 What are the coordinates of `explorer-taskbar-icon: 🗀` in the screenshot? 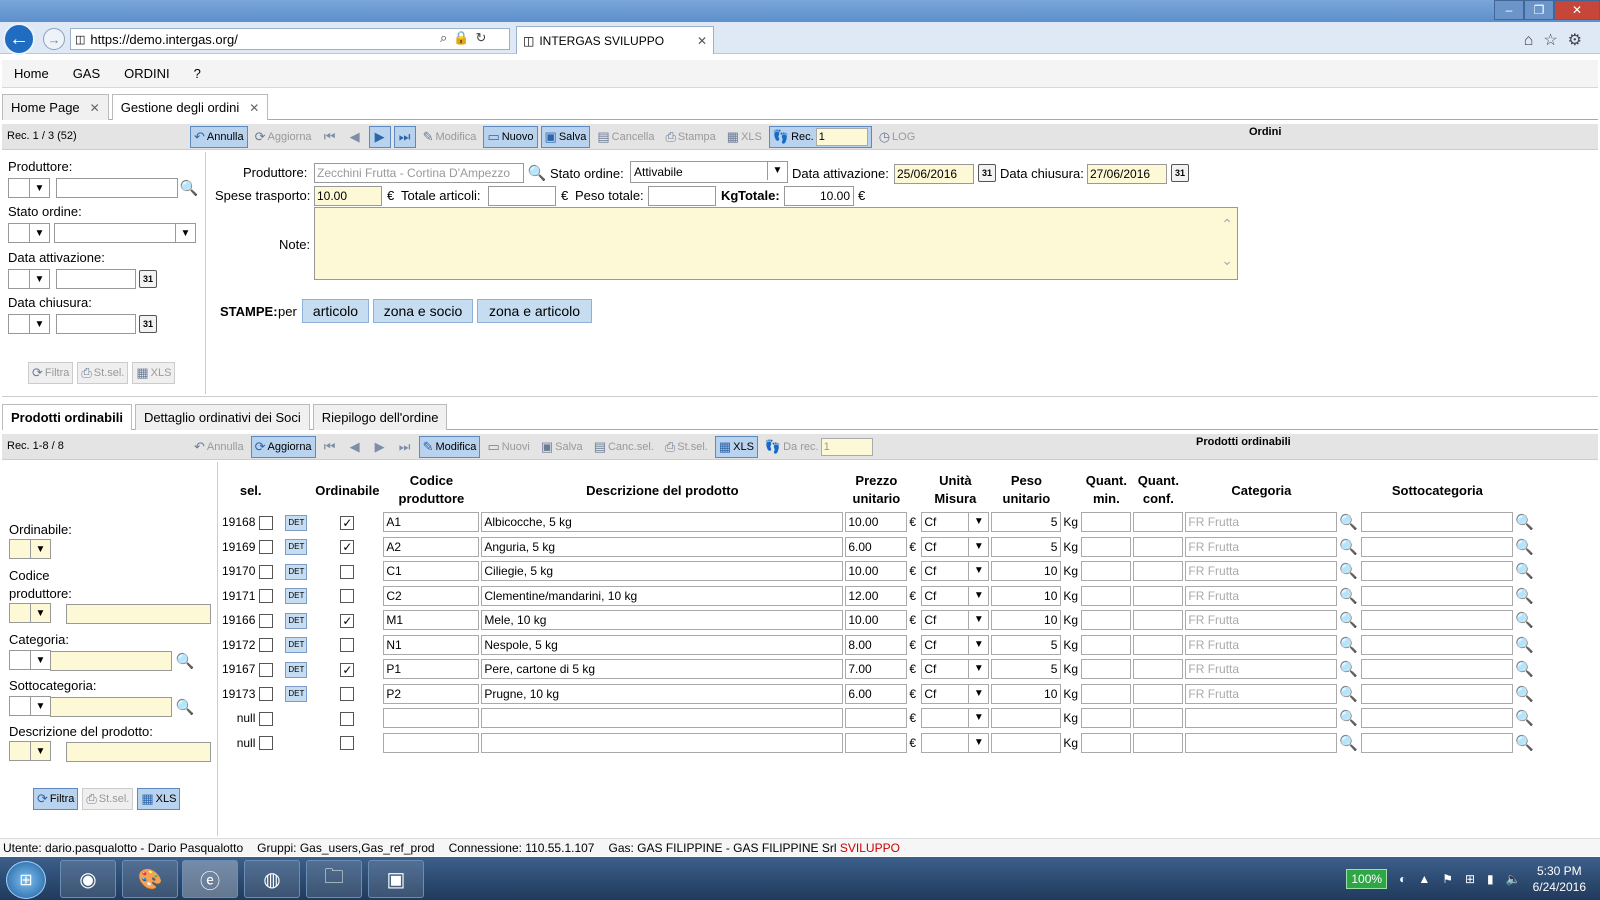 It's located at (334, 879).